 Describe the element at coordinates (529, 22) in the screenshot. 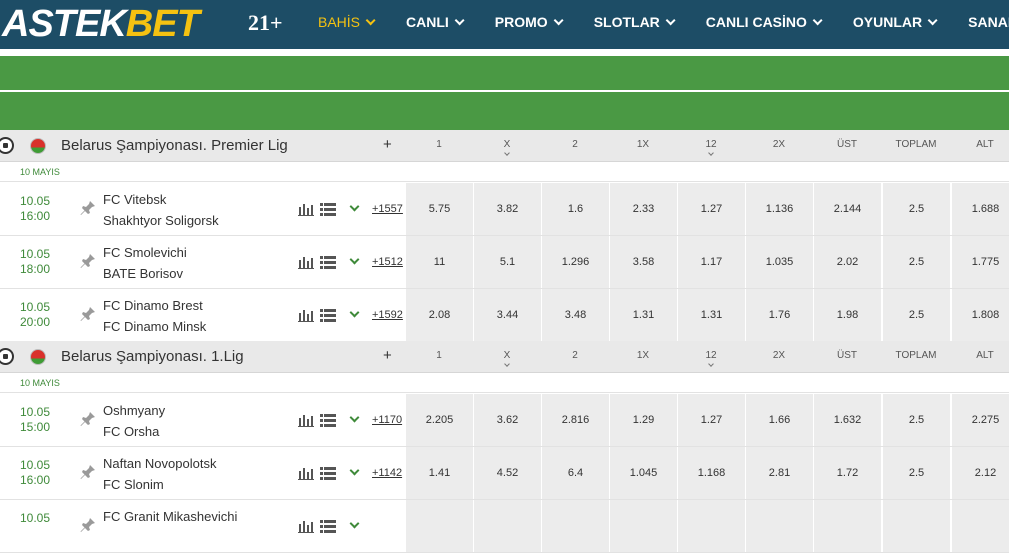

I see `nav-item-promo: PROMO` at that location.